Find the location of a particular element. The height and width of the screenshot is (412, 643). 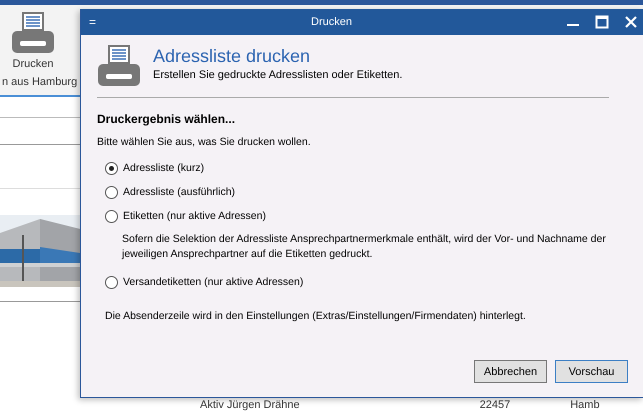

group-label: n aus Hamburg is located at coordinates (39, 82).